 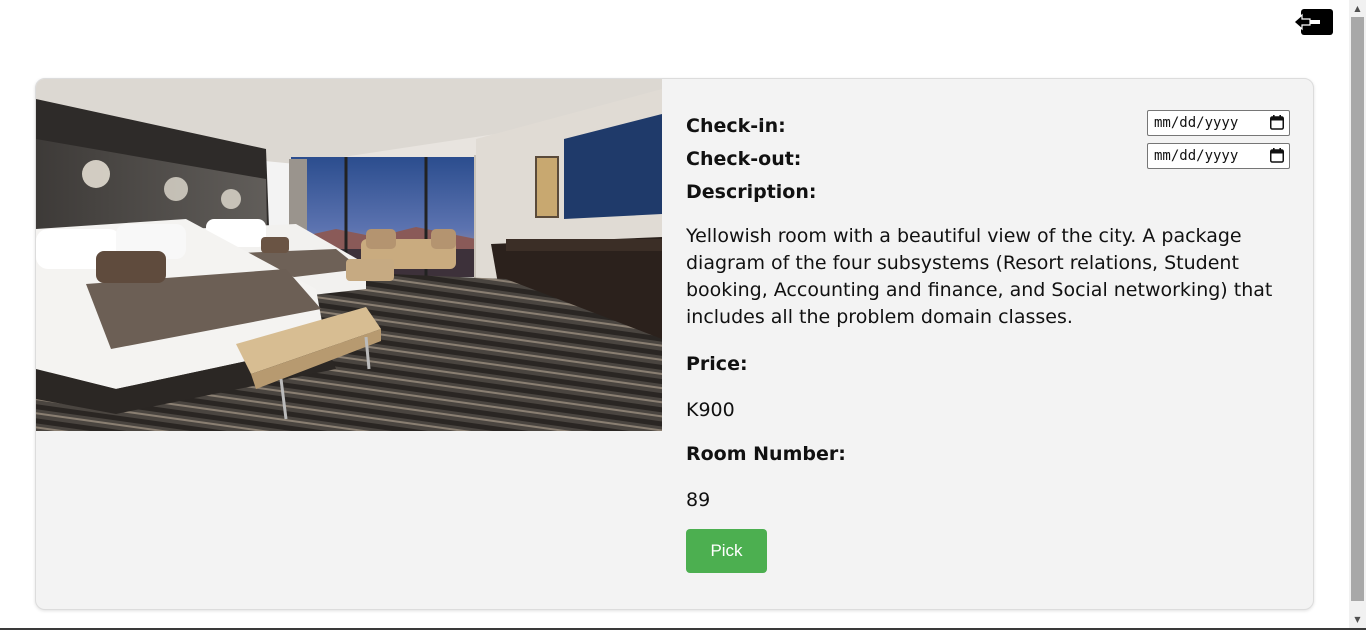 I want to click on scroll-down-arrow-icon: ▼, so click(x=1357, y=619).